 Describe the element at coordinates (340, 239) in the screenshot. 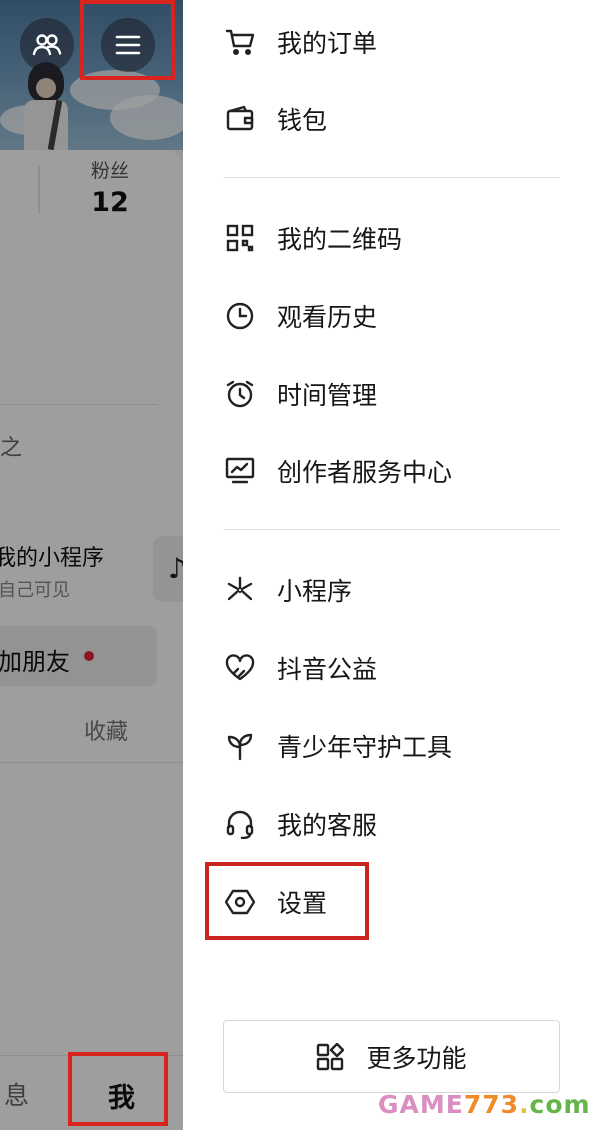

I see `menu-item-label: 我的二维码` at that location.